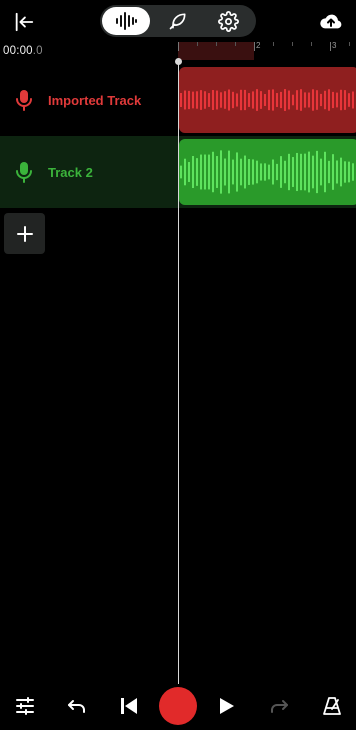 Image resolution: width=356 pixels, height=730 pixels. What do you see at coordinates (334, 45) in the screenshot?
I see `ruler-label: 3` at bounding box center [334, 45].